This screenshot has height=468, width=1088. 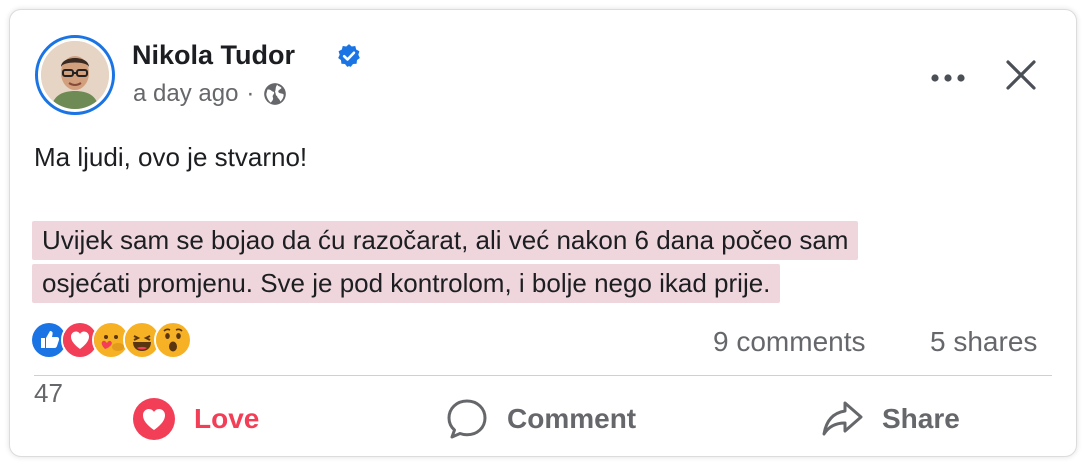 What do you see at coordinates (467, 419) in the screenshot?
I see `comment-icon` at bounding box center [467, 419].